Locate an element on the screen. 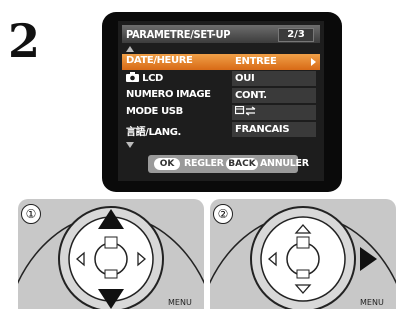 The height and width of the screenshot is (309, 406). menu-title: PARAMETRE/SET-UP is located at coordinates (178, 34).